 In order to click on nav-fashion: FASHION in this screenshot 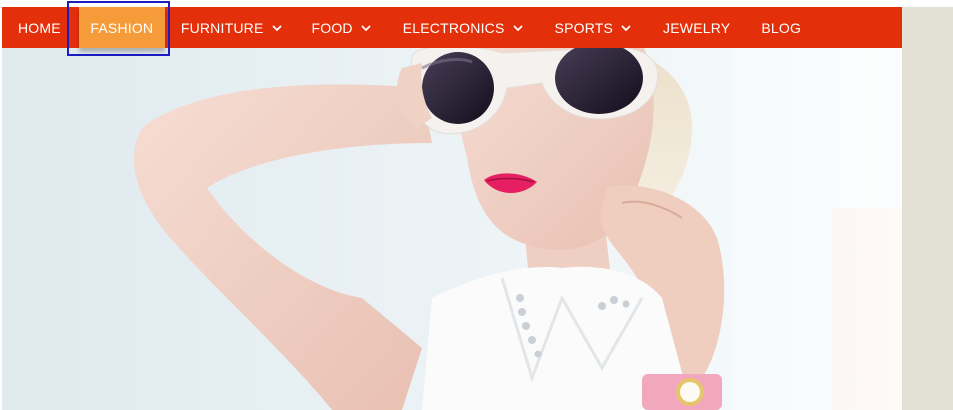, I will do `click(121, 27)`.